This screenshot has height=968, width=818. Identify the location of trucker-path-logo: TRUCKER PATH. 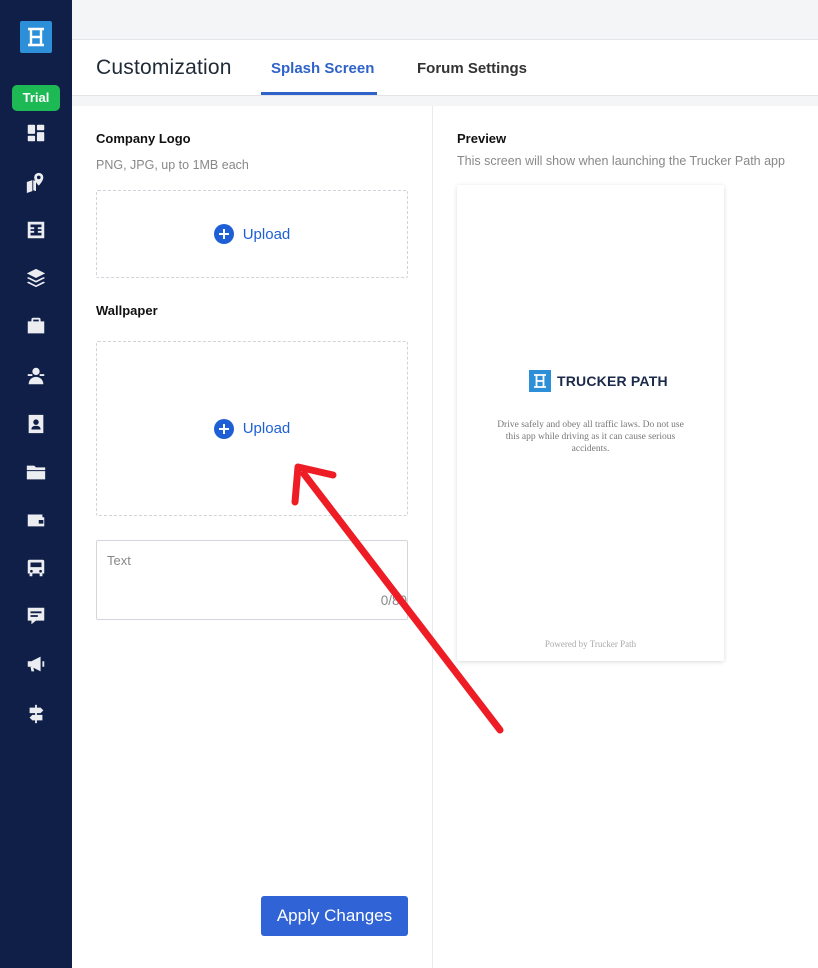
(598, 381).